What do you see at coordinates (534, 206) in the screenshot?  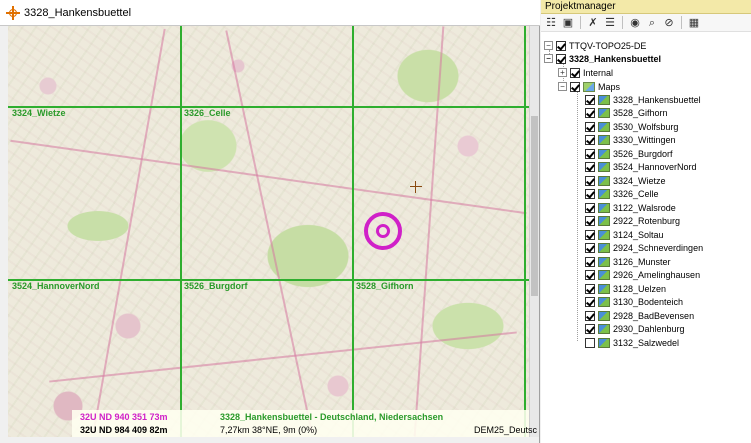 I see `scrollbar-thumb` at bounding box center [534, 206].